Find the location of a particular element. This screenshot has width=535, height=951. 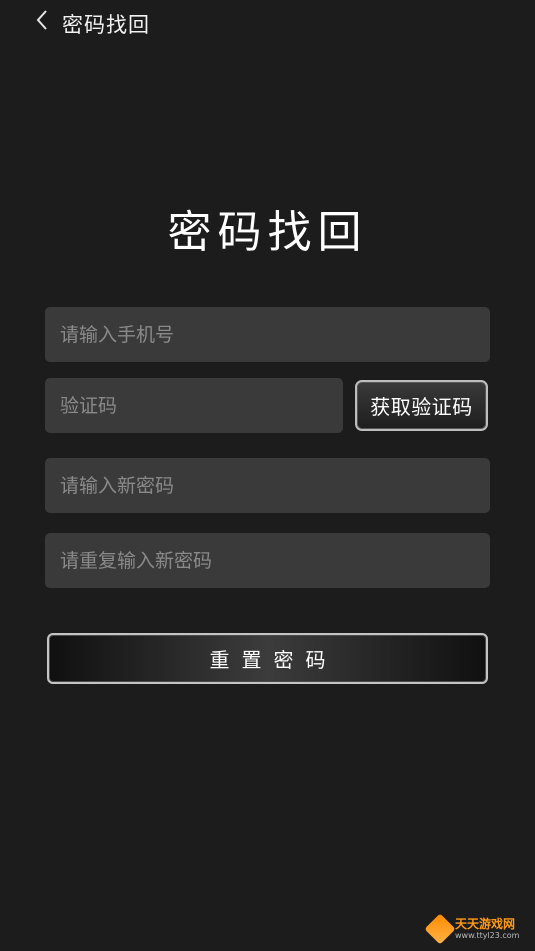

watermark-name: 天天游戏网 is located at coordinates (485, 924).